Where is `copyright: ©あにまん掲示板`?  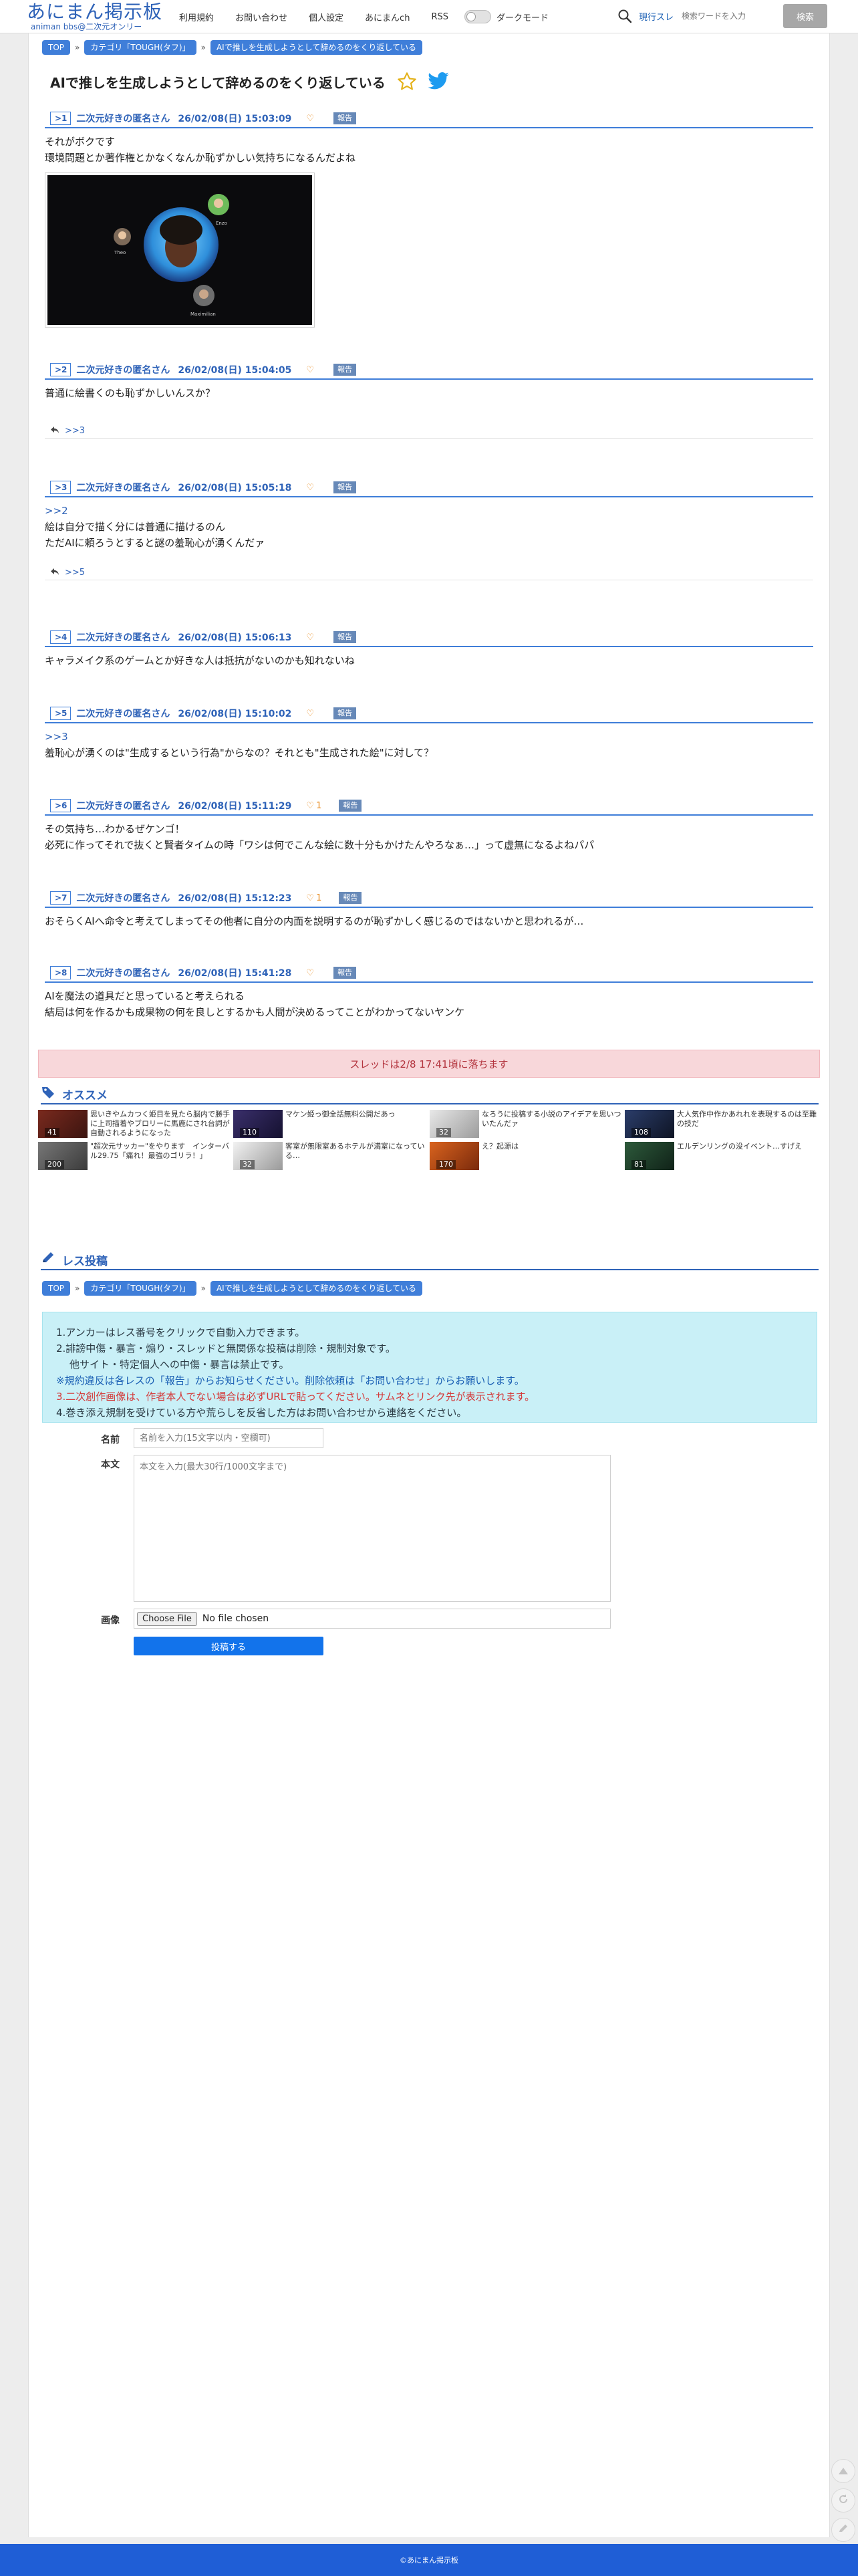 copyright: ©あにまん掲示板 is located at coordinates (429, 2560).